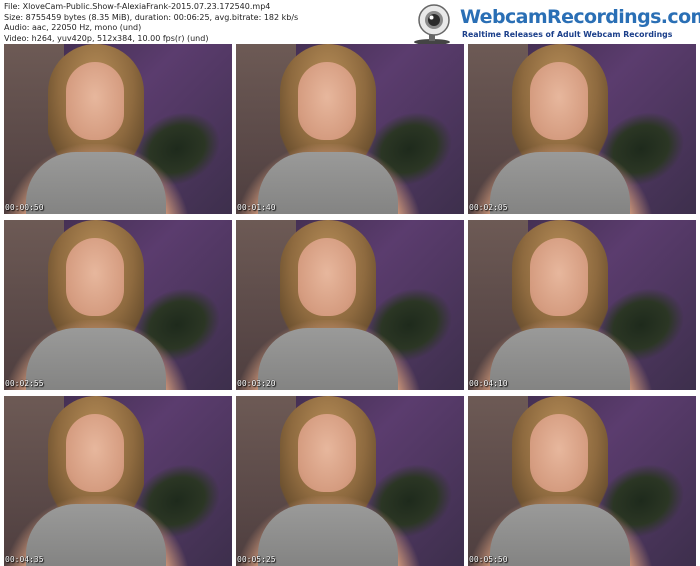 Image resolution: width=700 pixels, height=566 pixels. Describe the element at coordinates (350, 481) in the screenshot. I see `thumbnail: 00:05:25` at that location.